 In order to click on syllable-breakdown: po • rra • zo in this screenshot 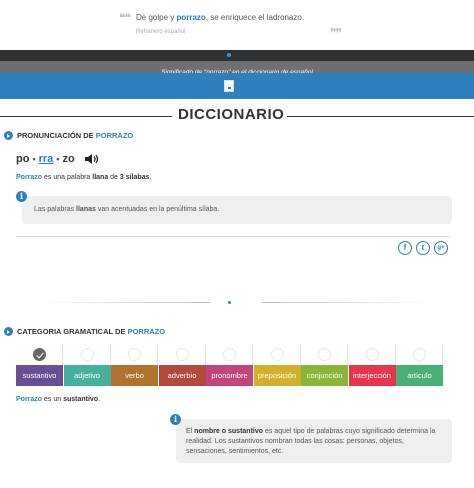, I will do `click(45, 159)`.